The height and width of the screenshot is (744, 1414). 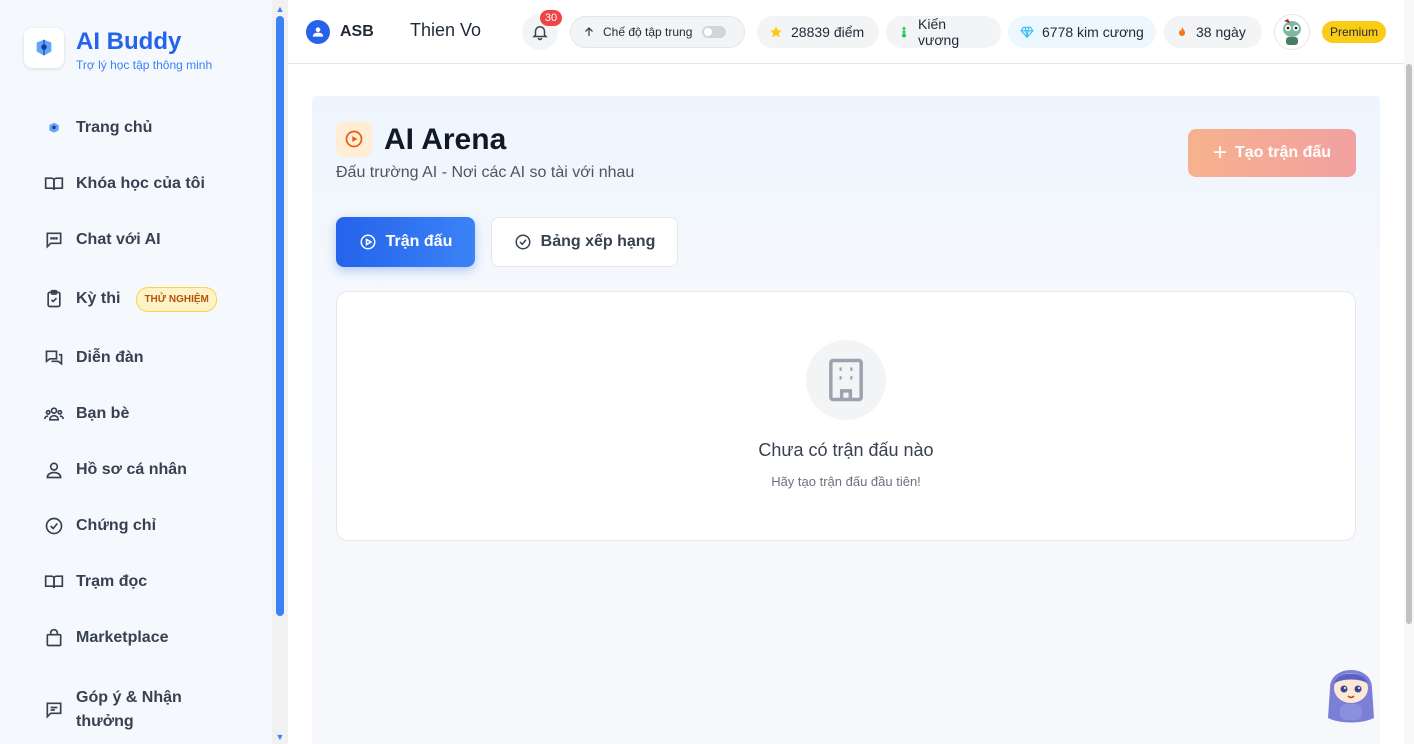 What do you see at coordinates (136, 414) in the screenshot?
I see `sidebar-item-friends: Bạn bè` at bounding box center [136, 414].